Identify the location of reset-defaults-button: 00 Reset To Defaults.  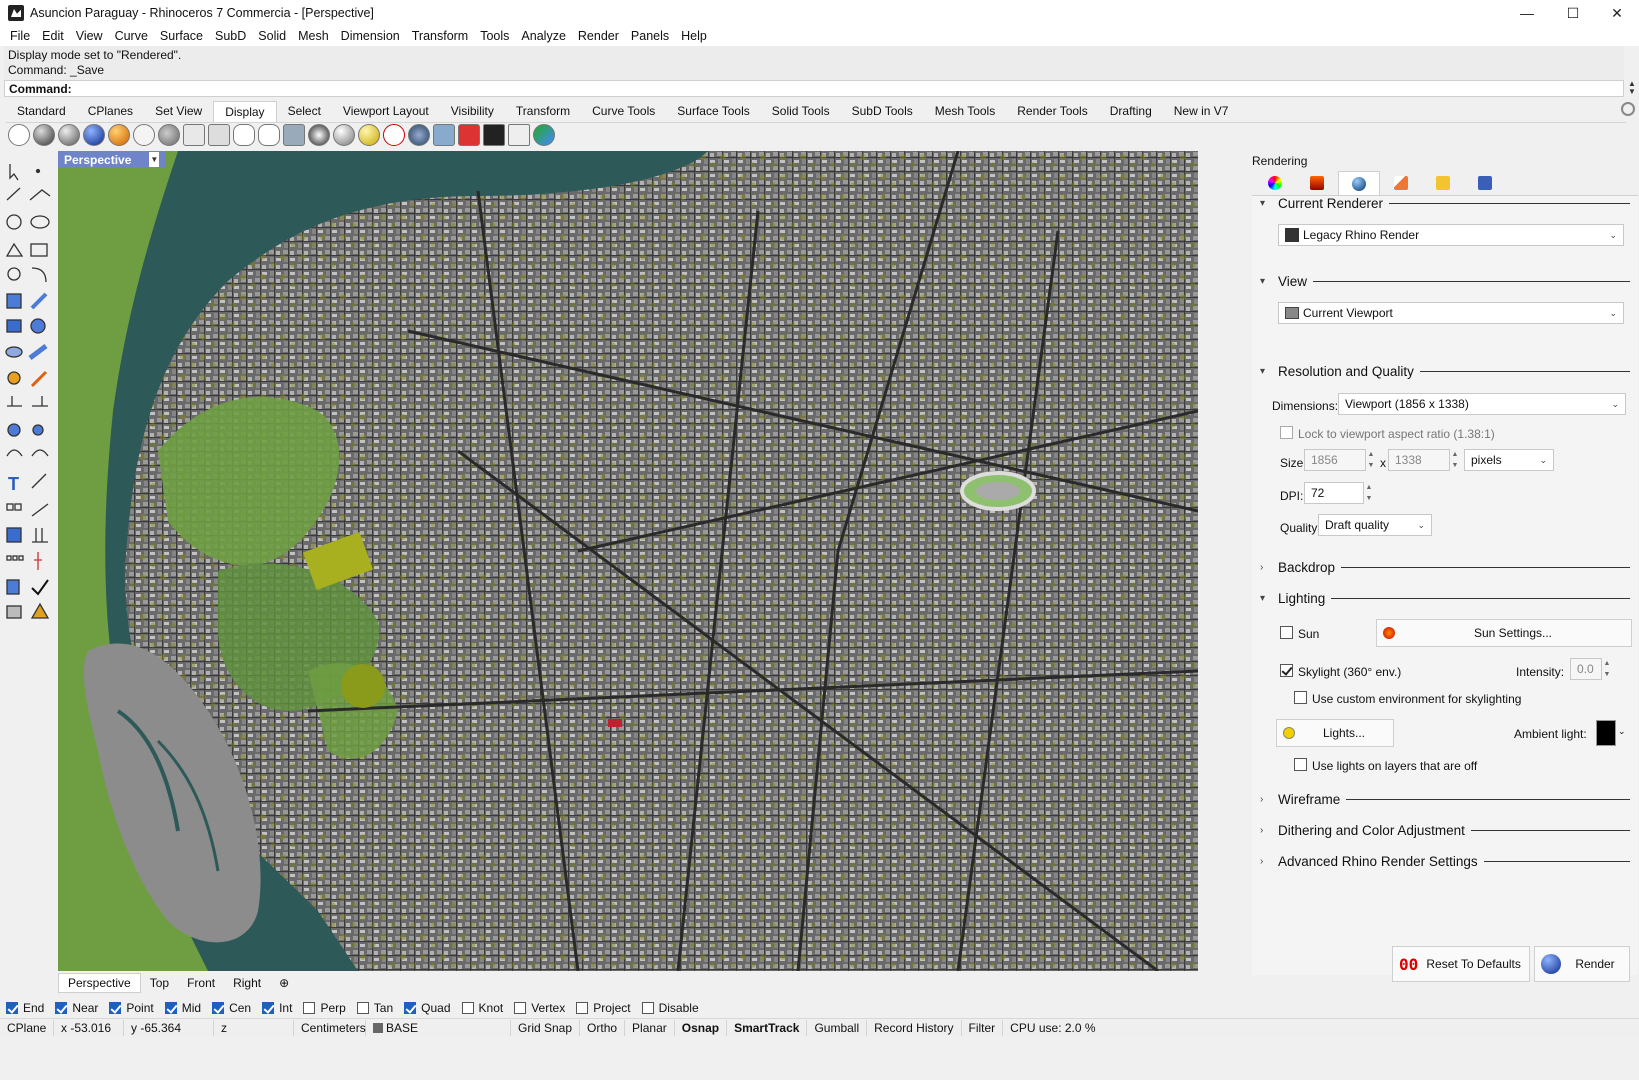
(1461, 964).